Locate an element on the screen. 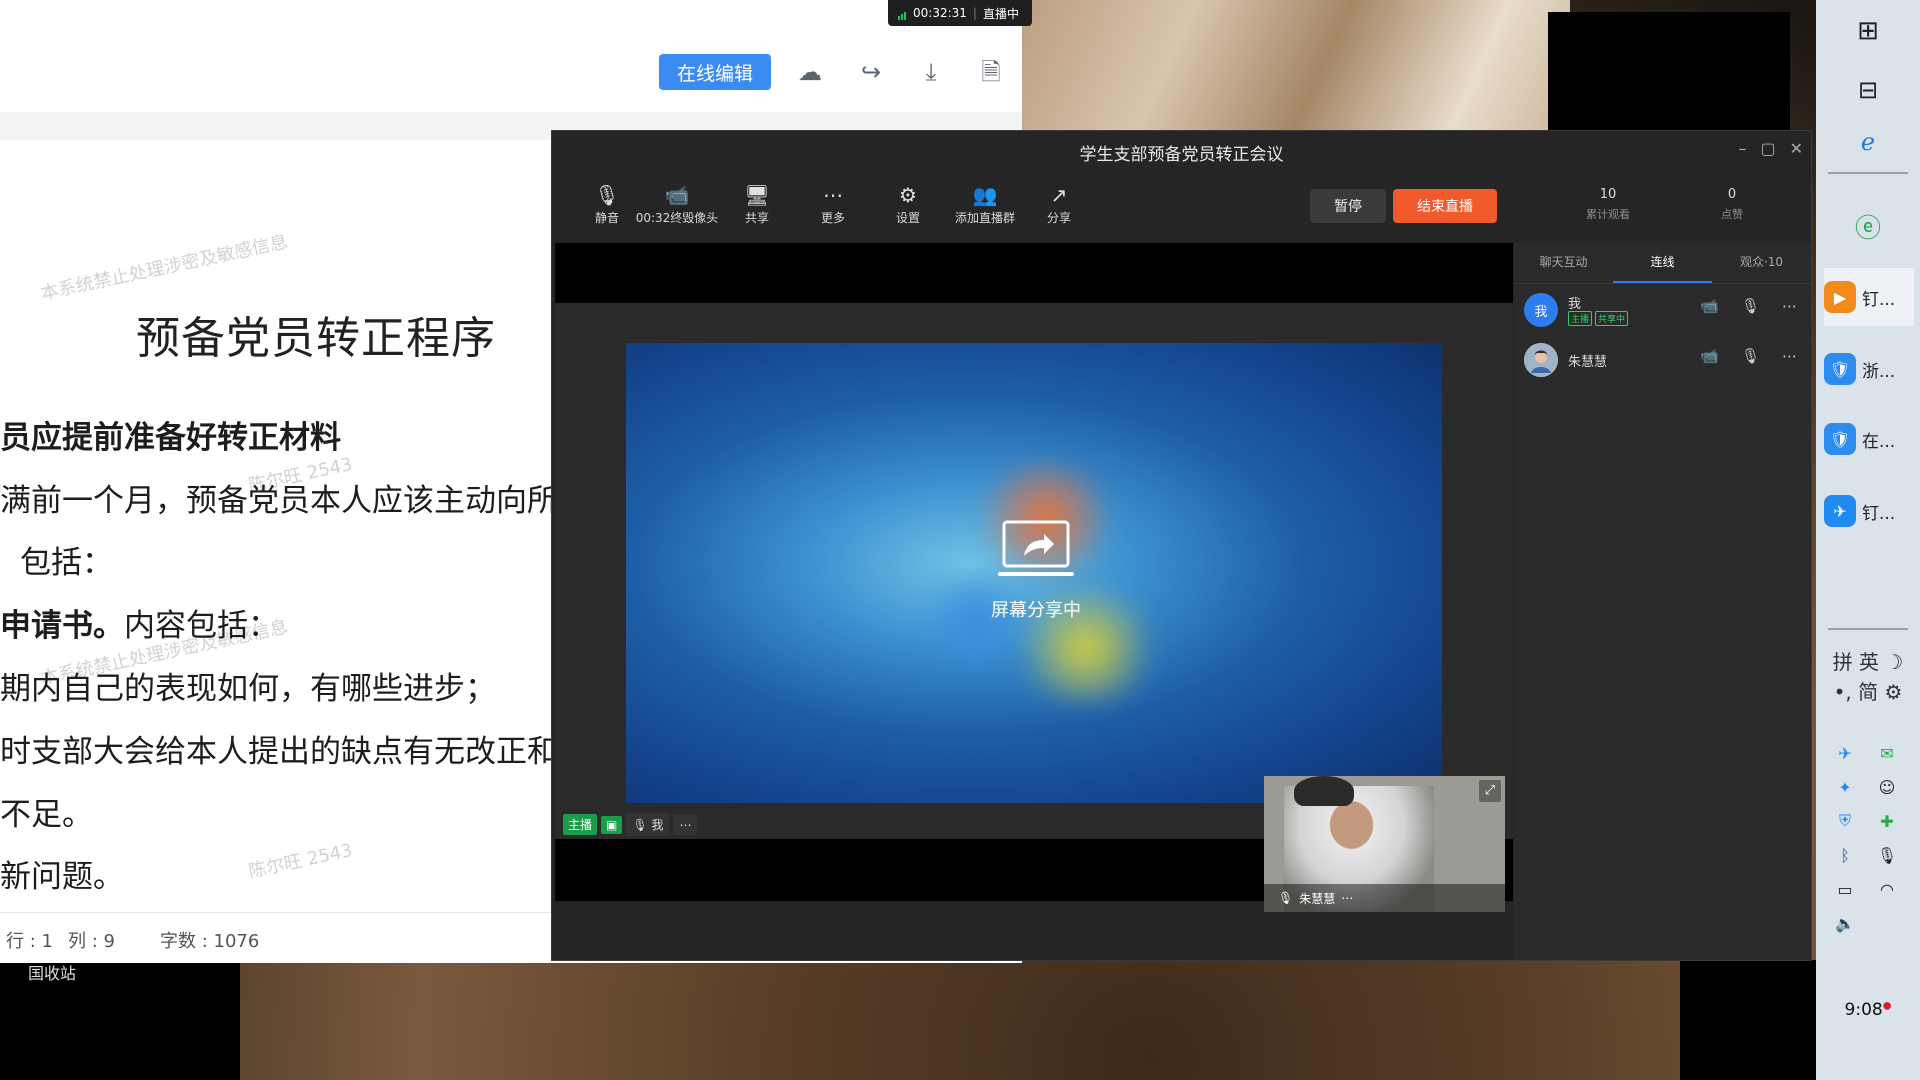  expand-icon: ⤢ is located at coordinates (1490, 791).